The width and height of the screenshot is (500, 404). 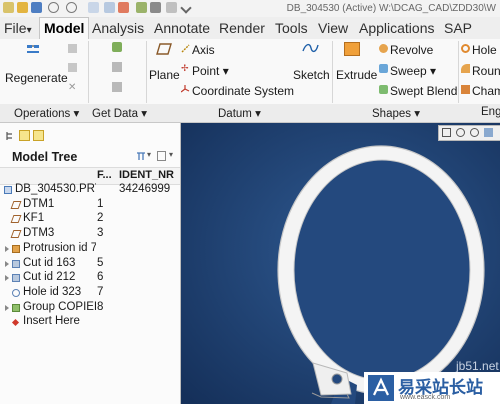 I want to click on get-data-group-label: Get Data ▾, so click(x=119, y=113).